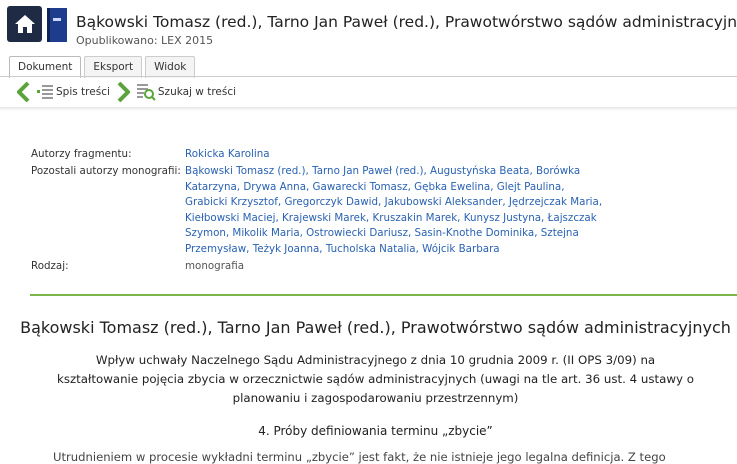 This screenshot has height=464, width=737. I want to click on fragment-authors-link: Rokicka Karolina, so click(395, 155).